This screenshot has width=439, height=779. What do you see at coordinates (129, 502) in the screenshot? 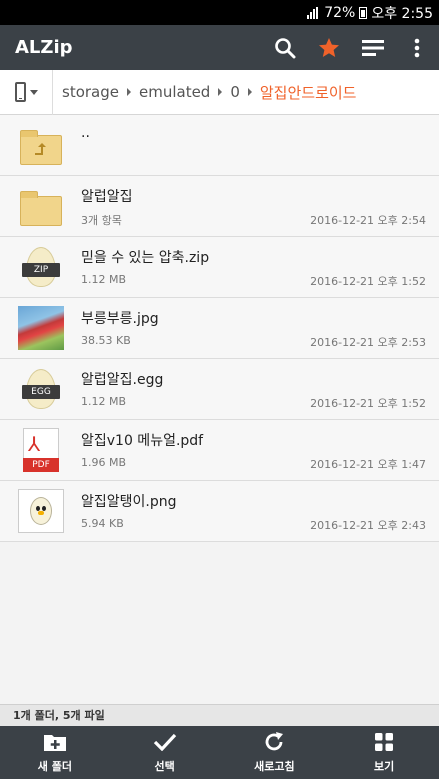
I see `file-name: 알집알탱이.png` at bounding box center [129, 502].